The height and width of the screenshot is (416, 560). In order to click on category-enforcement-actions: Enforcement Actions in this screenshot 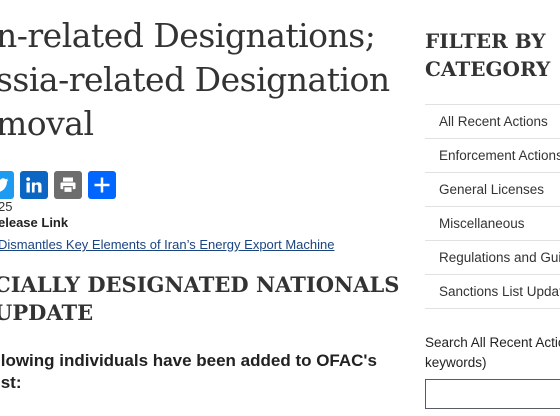, I will do `click(492, 156)`.